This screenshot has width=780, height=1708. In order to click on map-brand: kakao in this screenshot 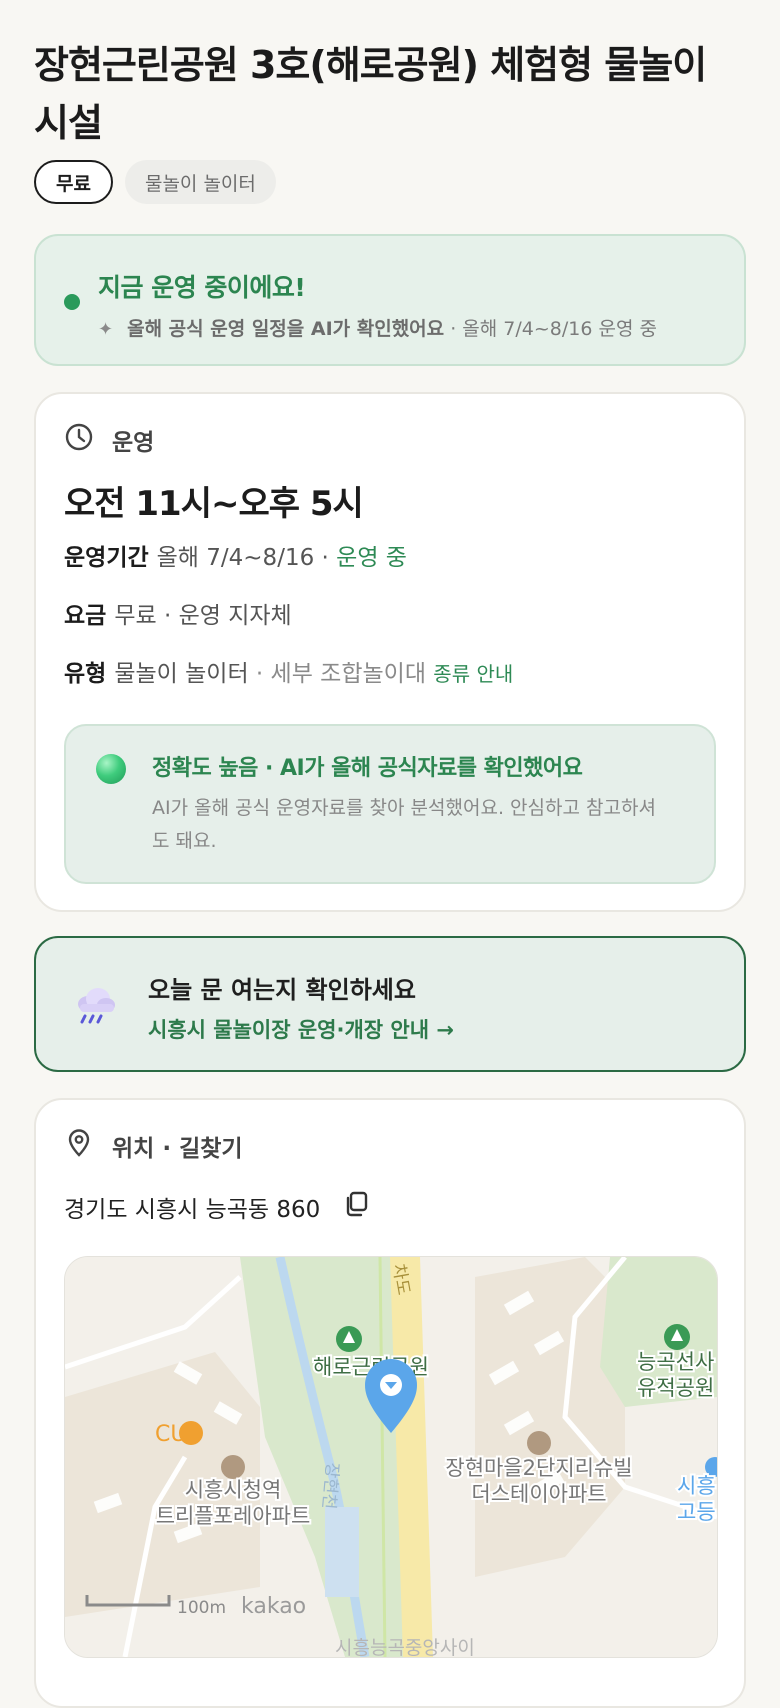, I will do `click(273, 1606)`.